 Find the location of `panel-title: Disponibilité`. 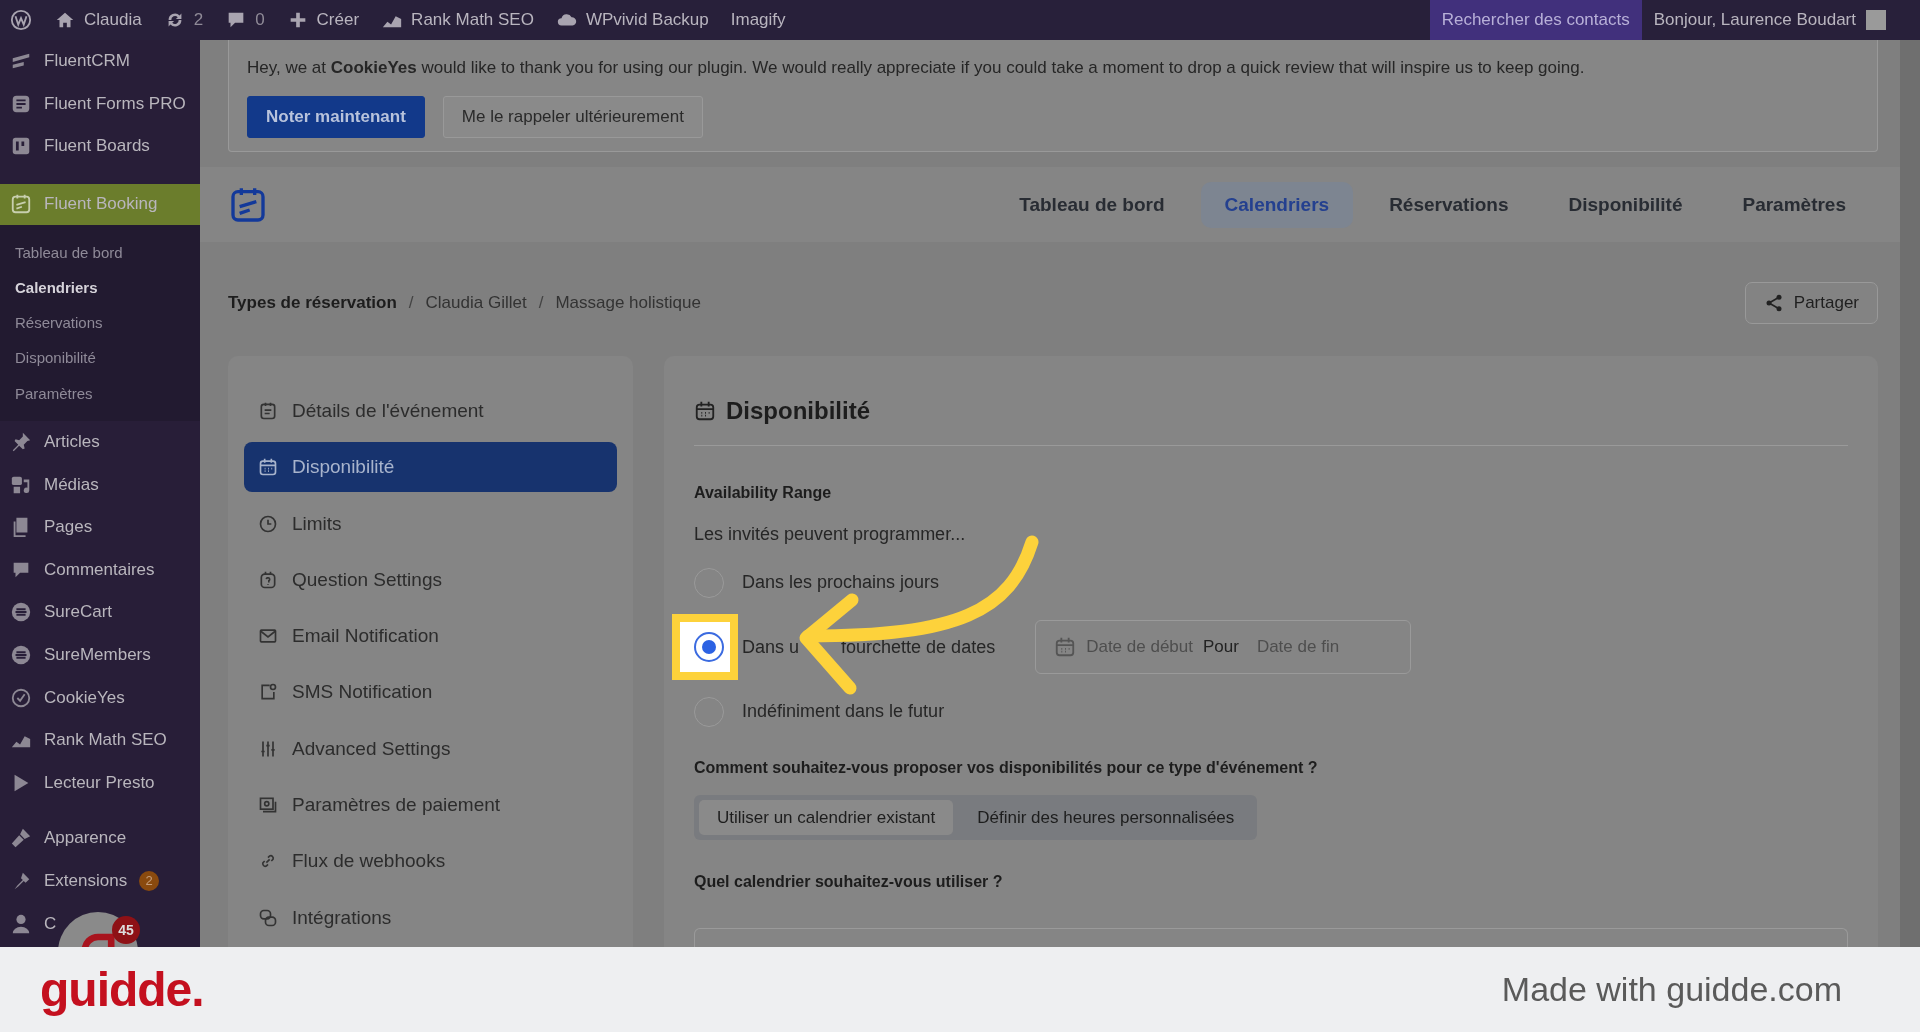

panel-title: Disponibilité is located at coordinates (798, 411).